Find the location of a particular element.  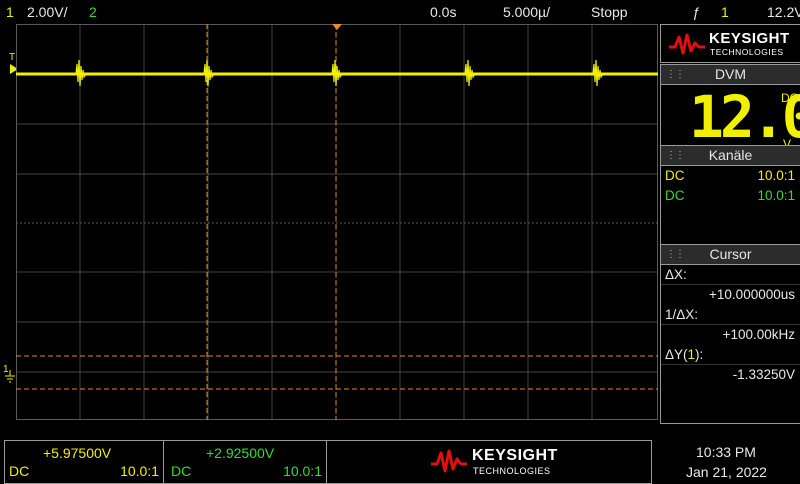

cursor-inv-dx-label: 1/ΔX: is located at coordinates (682, 314).